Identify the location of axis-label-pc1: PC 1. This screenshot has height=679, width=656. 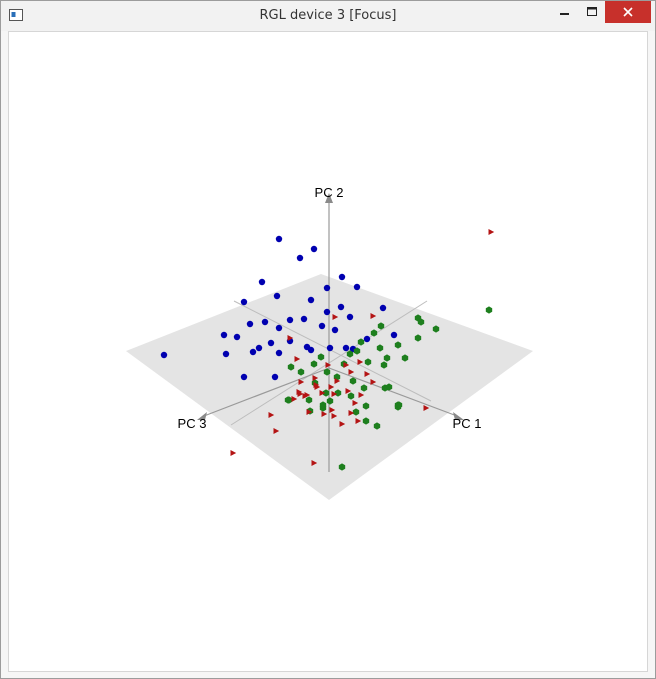
(467, 423).